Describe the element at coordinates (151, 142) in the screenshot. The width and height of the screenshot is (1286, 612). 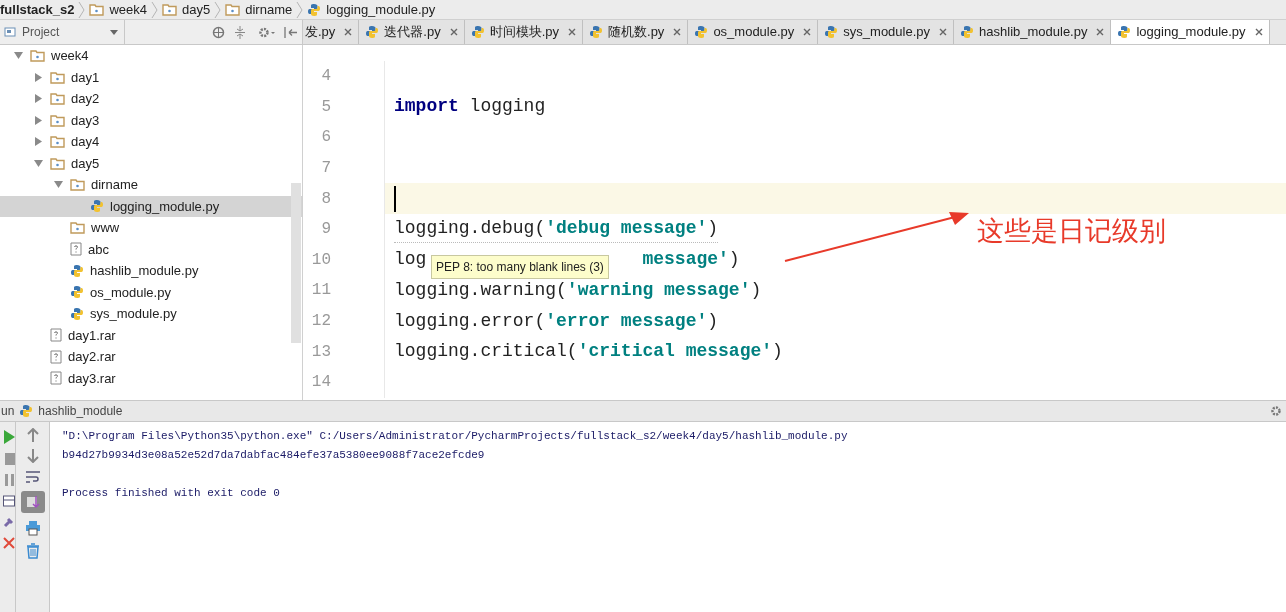
I see `tree-item: day4` at that location.